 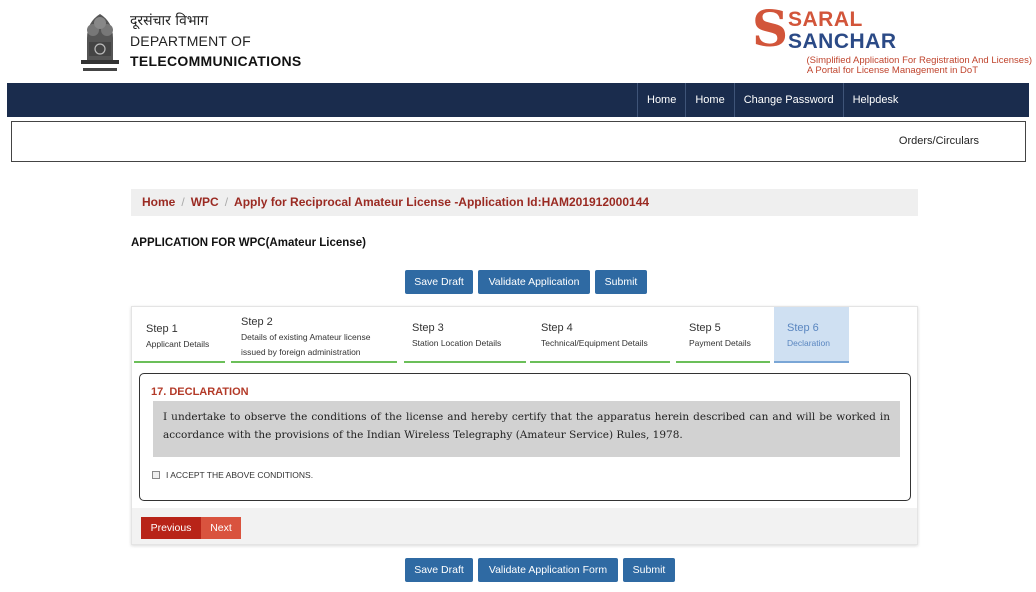 What do you see at coordinates (723, 335) in the screenshot?
I see `tab-step-5: Step 5 Payment Details` at bounding box center [723, 335].